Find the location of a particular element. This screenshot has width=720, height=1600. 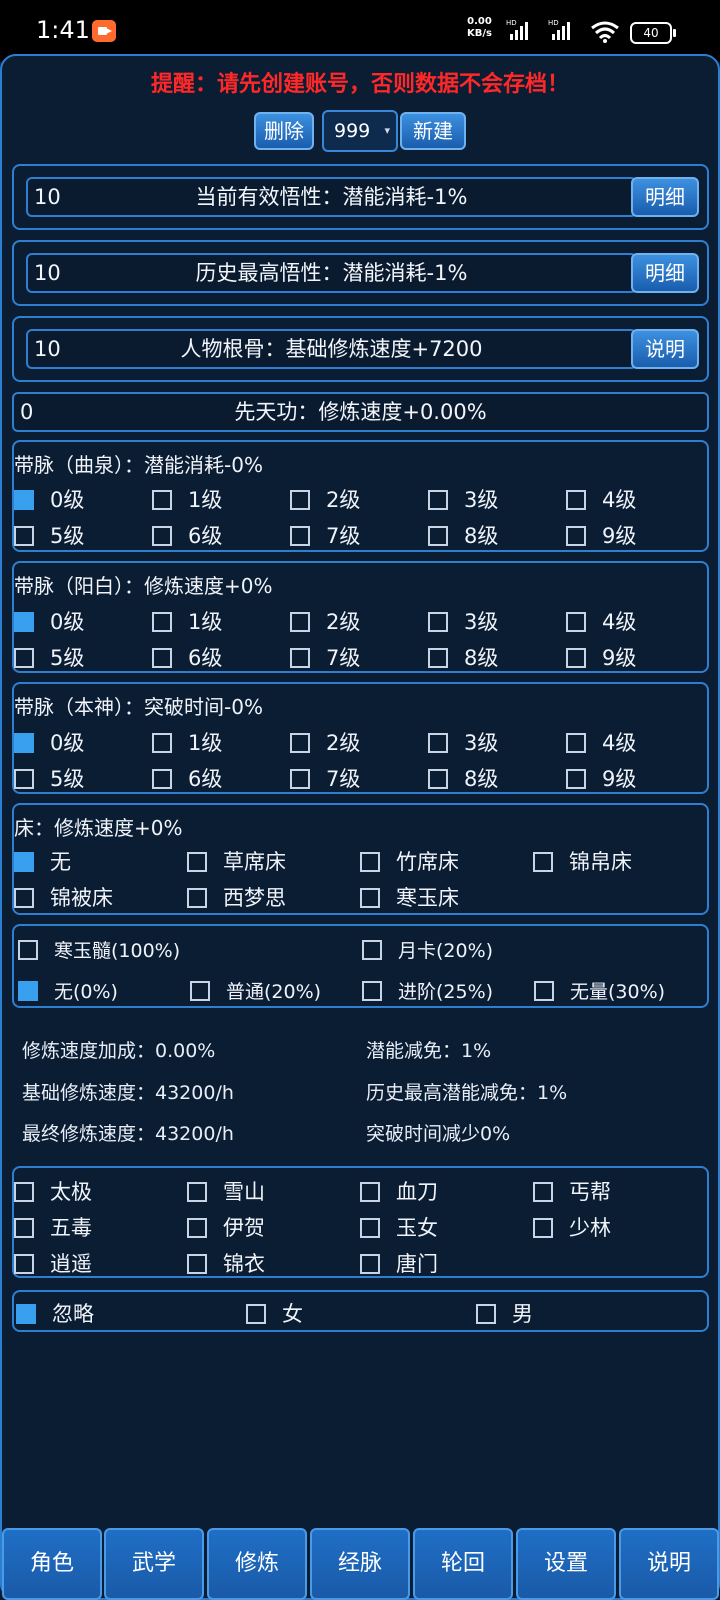

sect-option-2: 血刀 is located at coordinates (399, 1191).